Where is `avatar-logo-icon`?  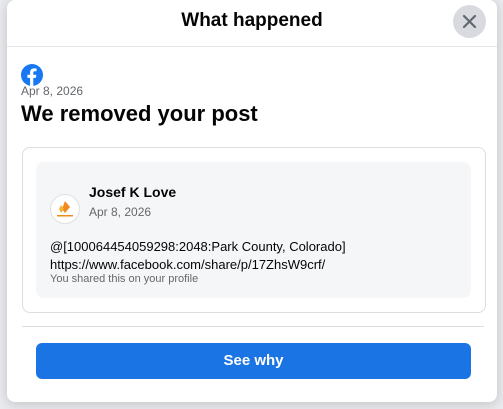
avatar-logo-icon is located at coordinates (65, 209).